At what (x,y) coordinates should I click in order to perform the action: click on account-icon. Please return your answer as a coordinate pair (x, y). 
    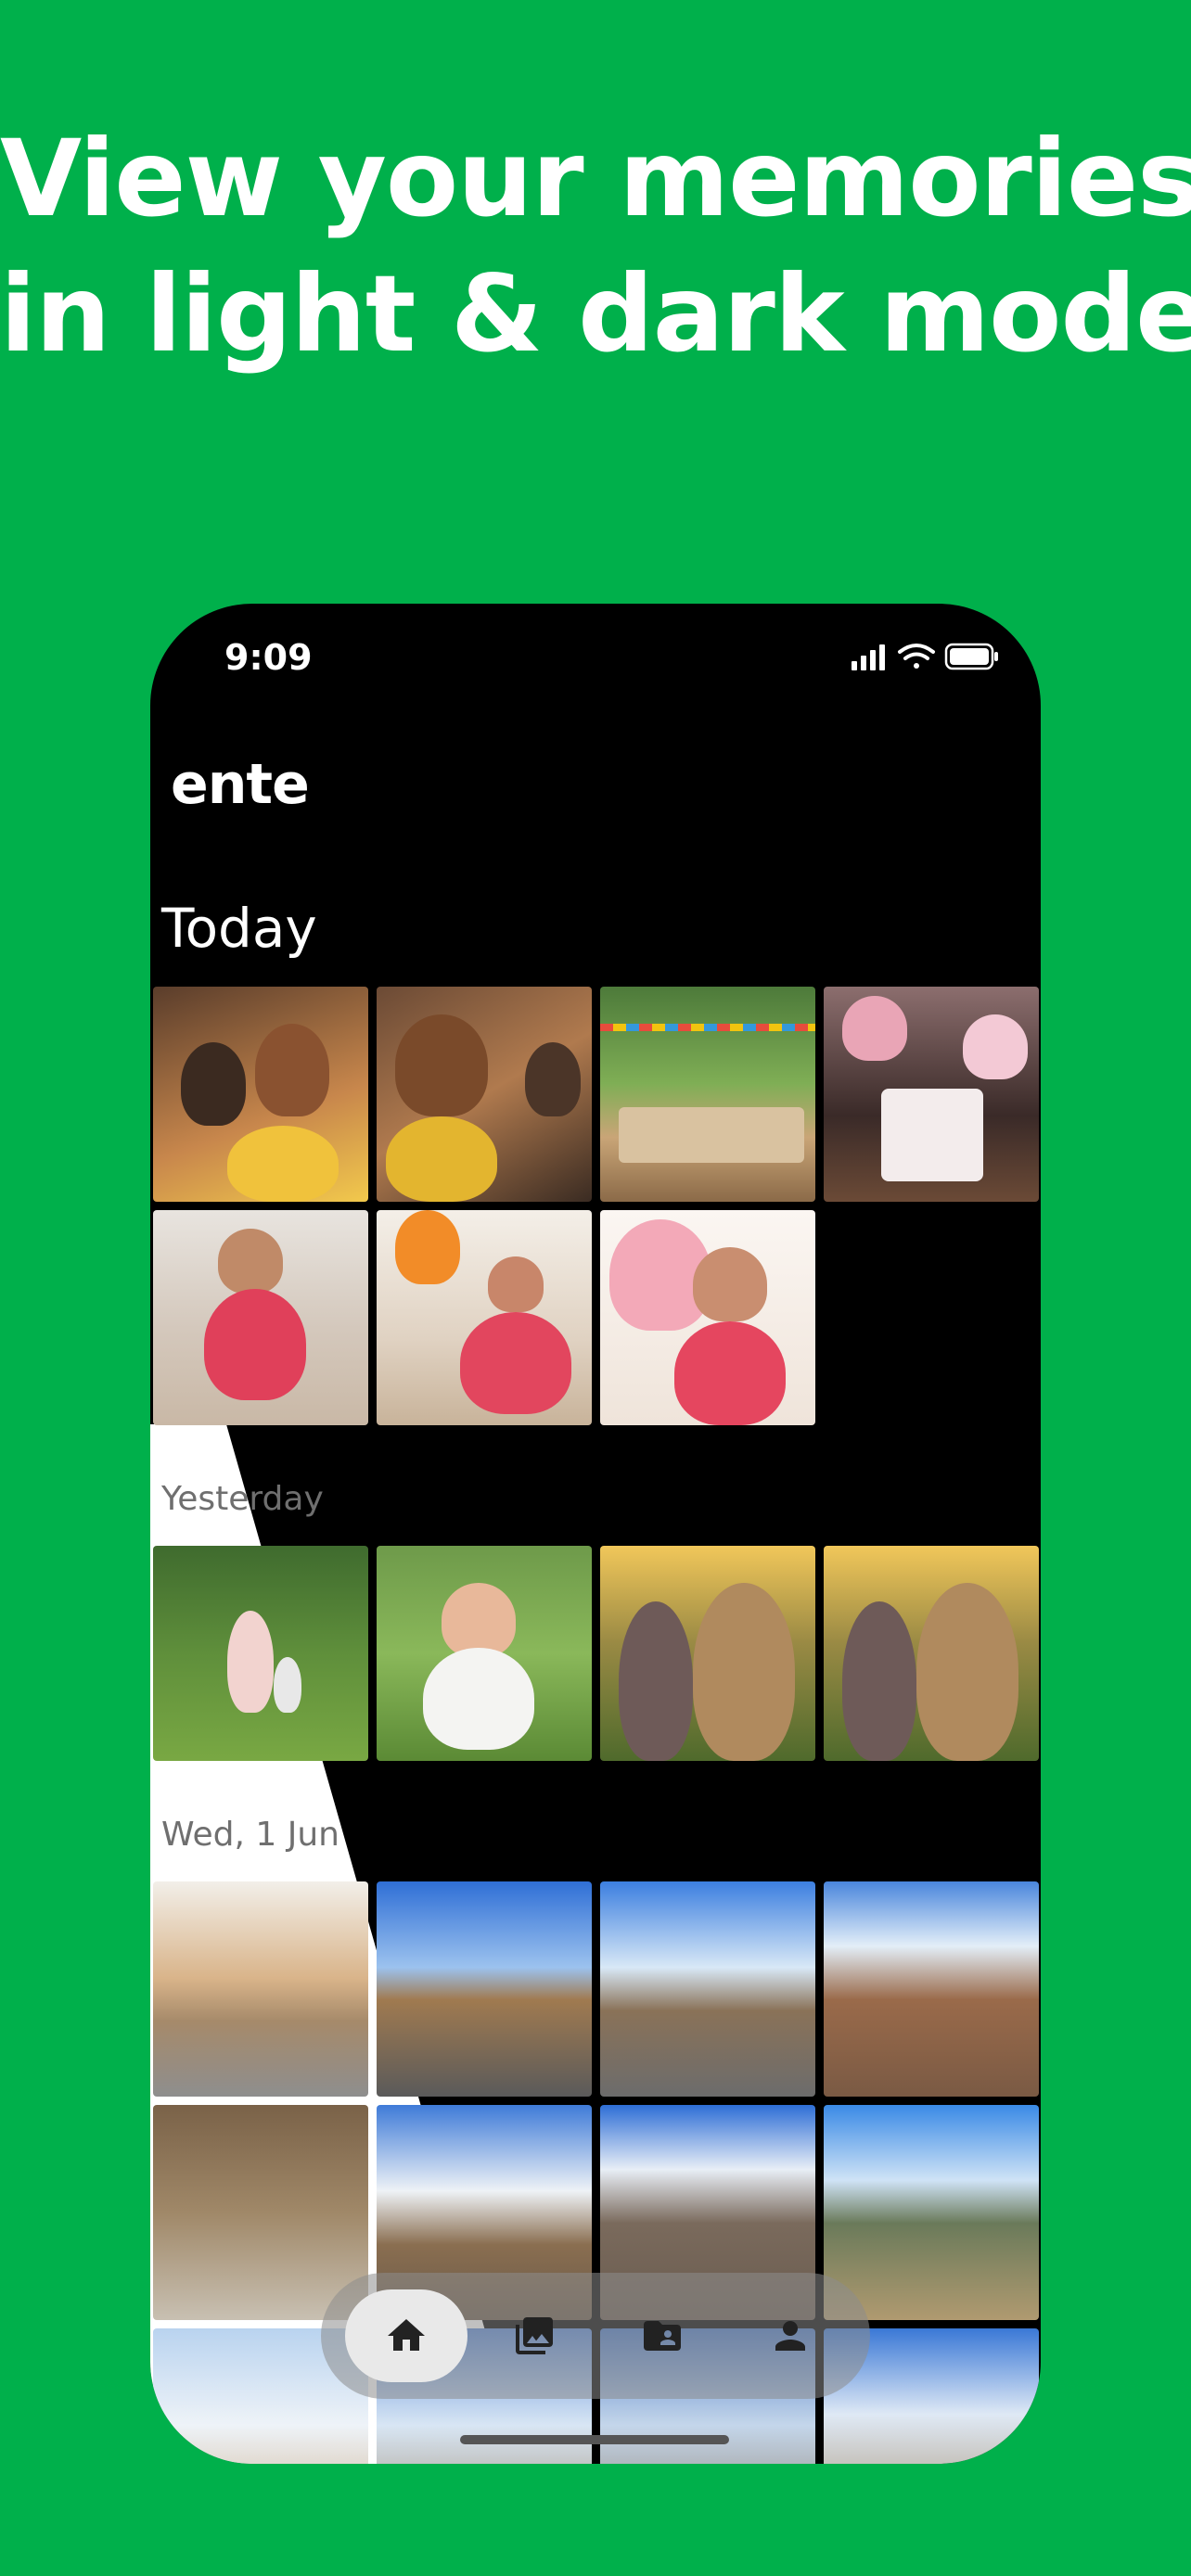
    Looking at the image, I should click on (790, 2336).